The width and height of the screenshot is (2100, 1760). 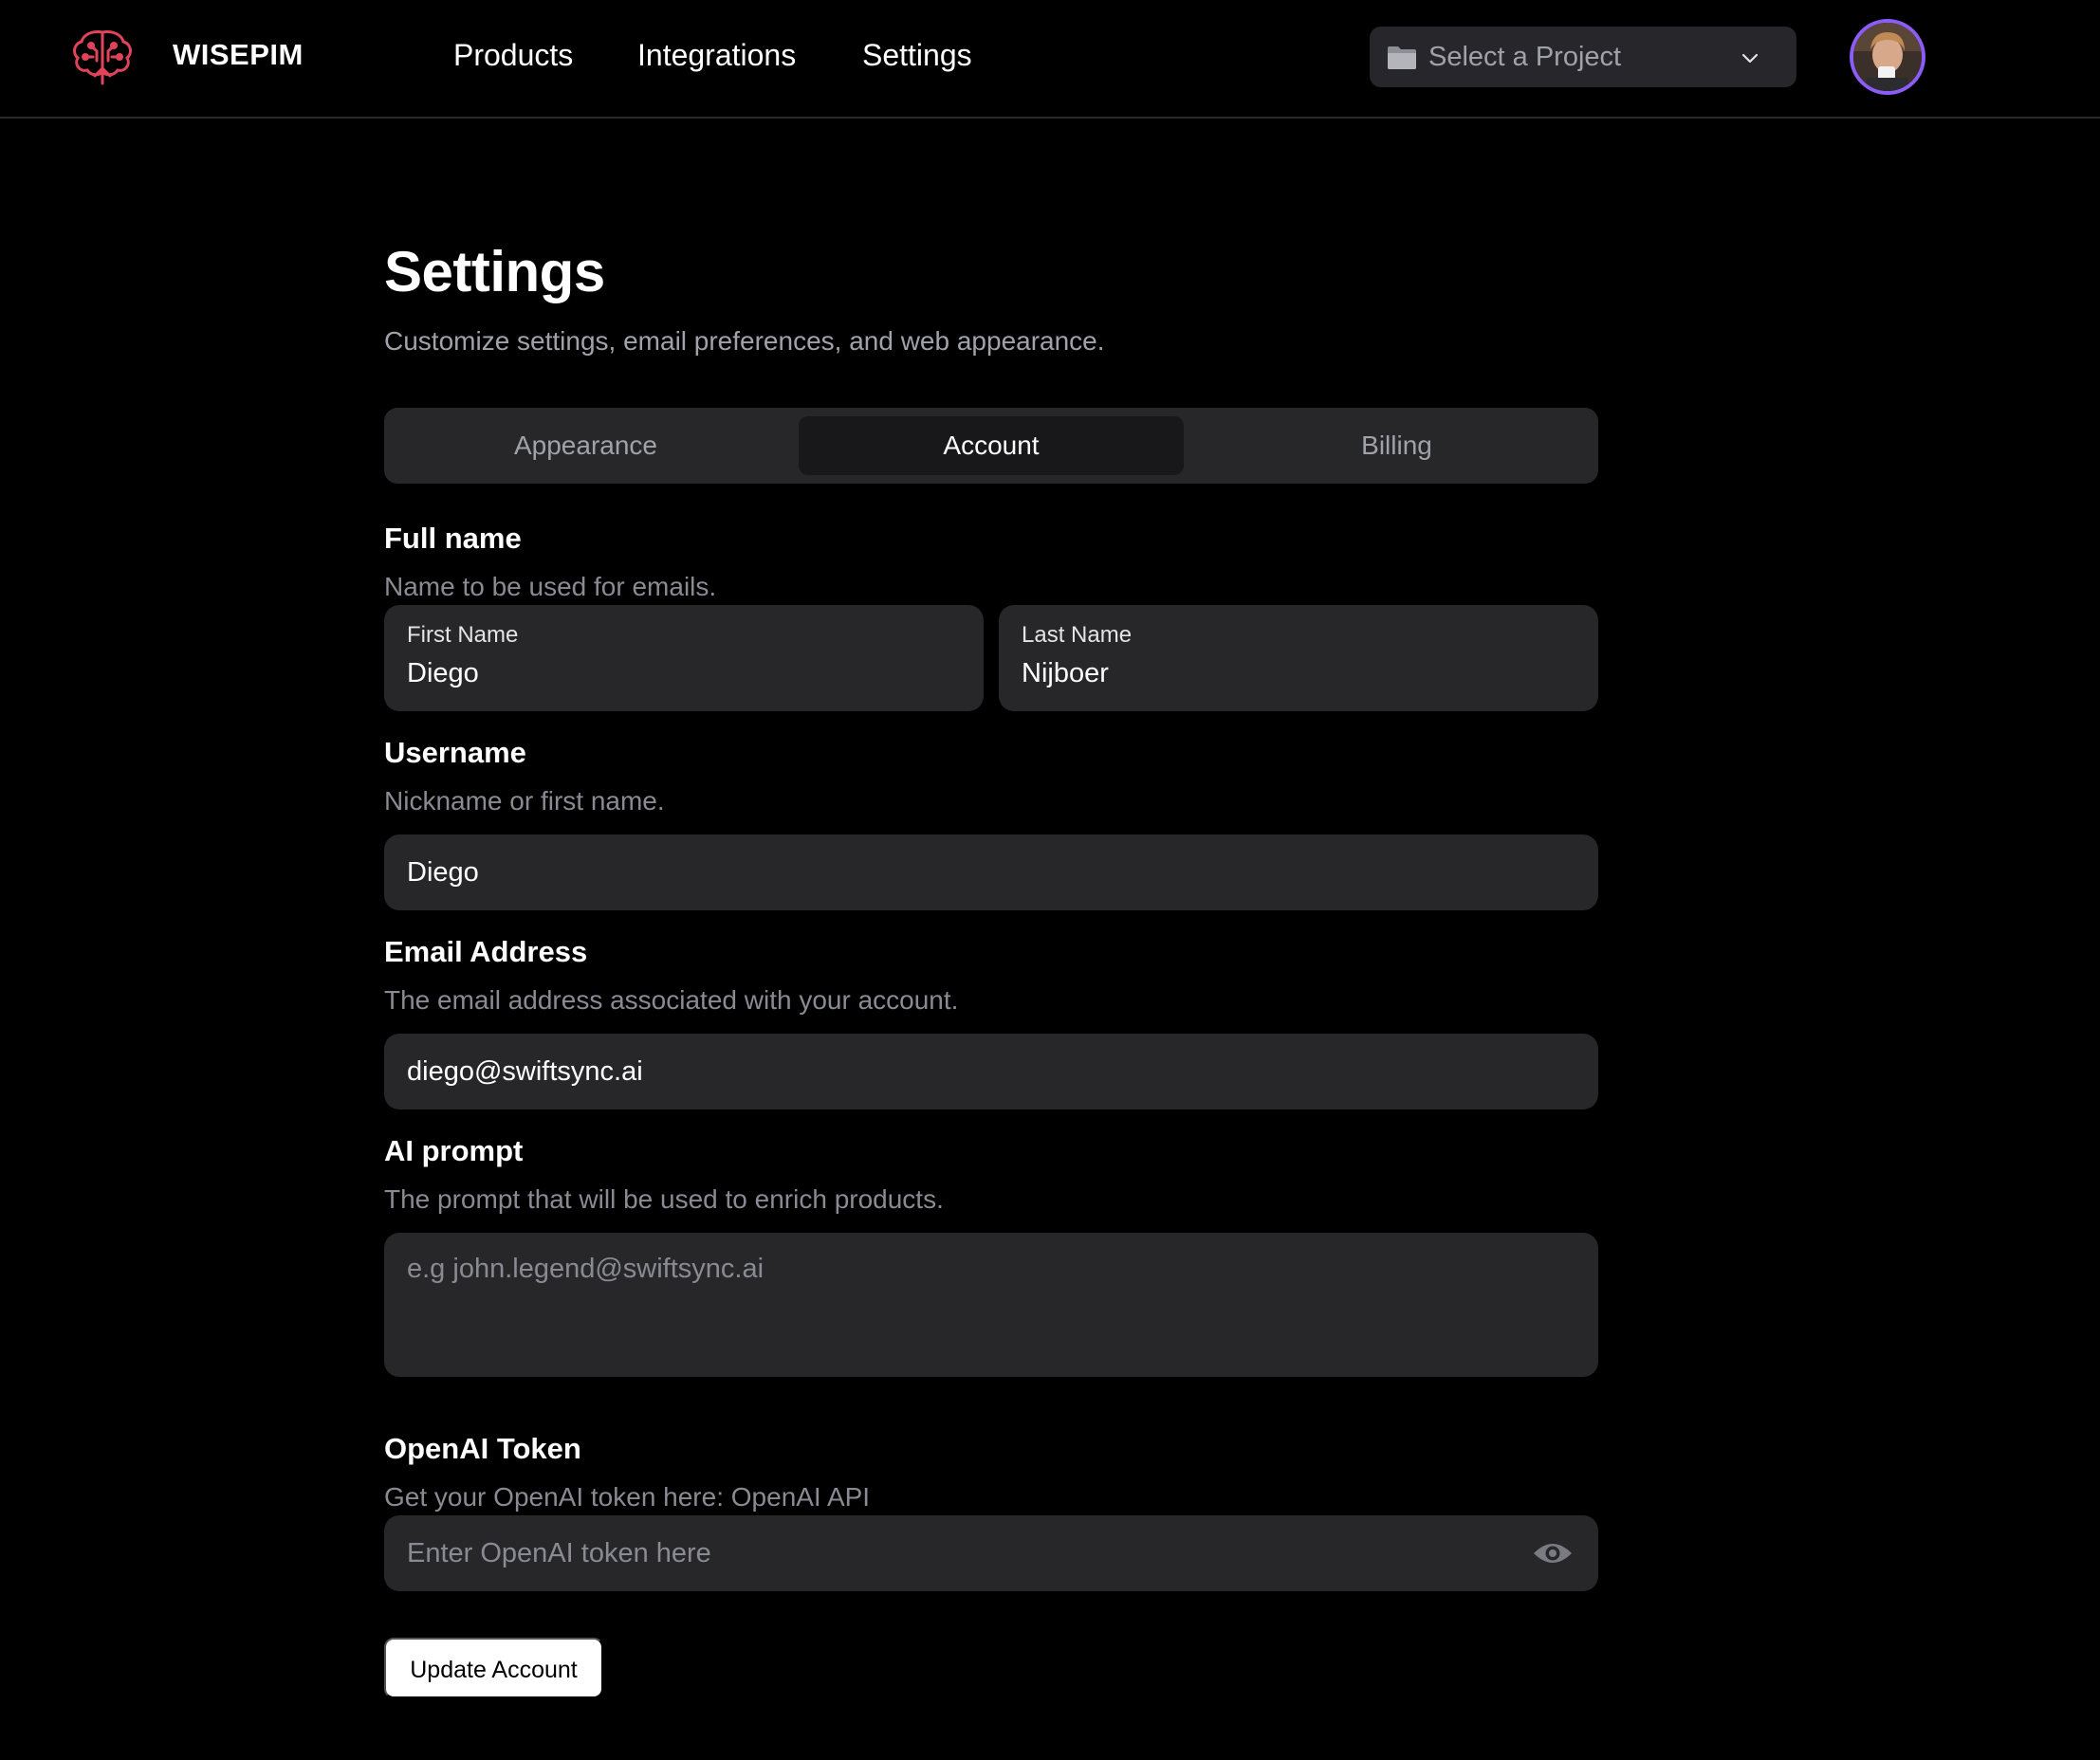 I want to click on full-name-description: Name to be used for emails., so click(x=550, y=586).